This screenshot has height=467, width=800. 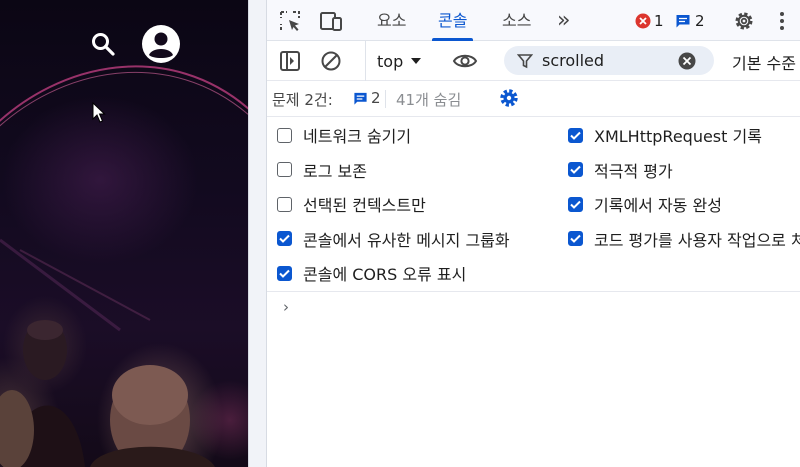 What do you see at coordinates (697, 240) in the screenshot?
I see `setting-label: 코드 평가를 사용자 작업으로 처리` at bounding box center [697, 240].